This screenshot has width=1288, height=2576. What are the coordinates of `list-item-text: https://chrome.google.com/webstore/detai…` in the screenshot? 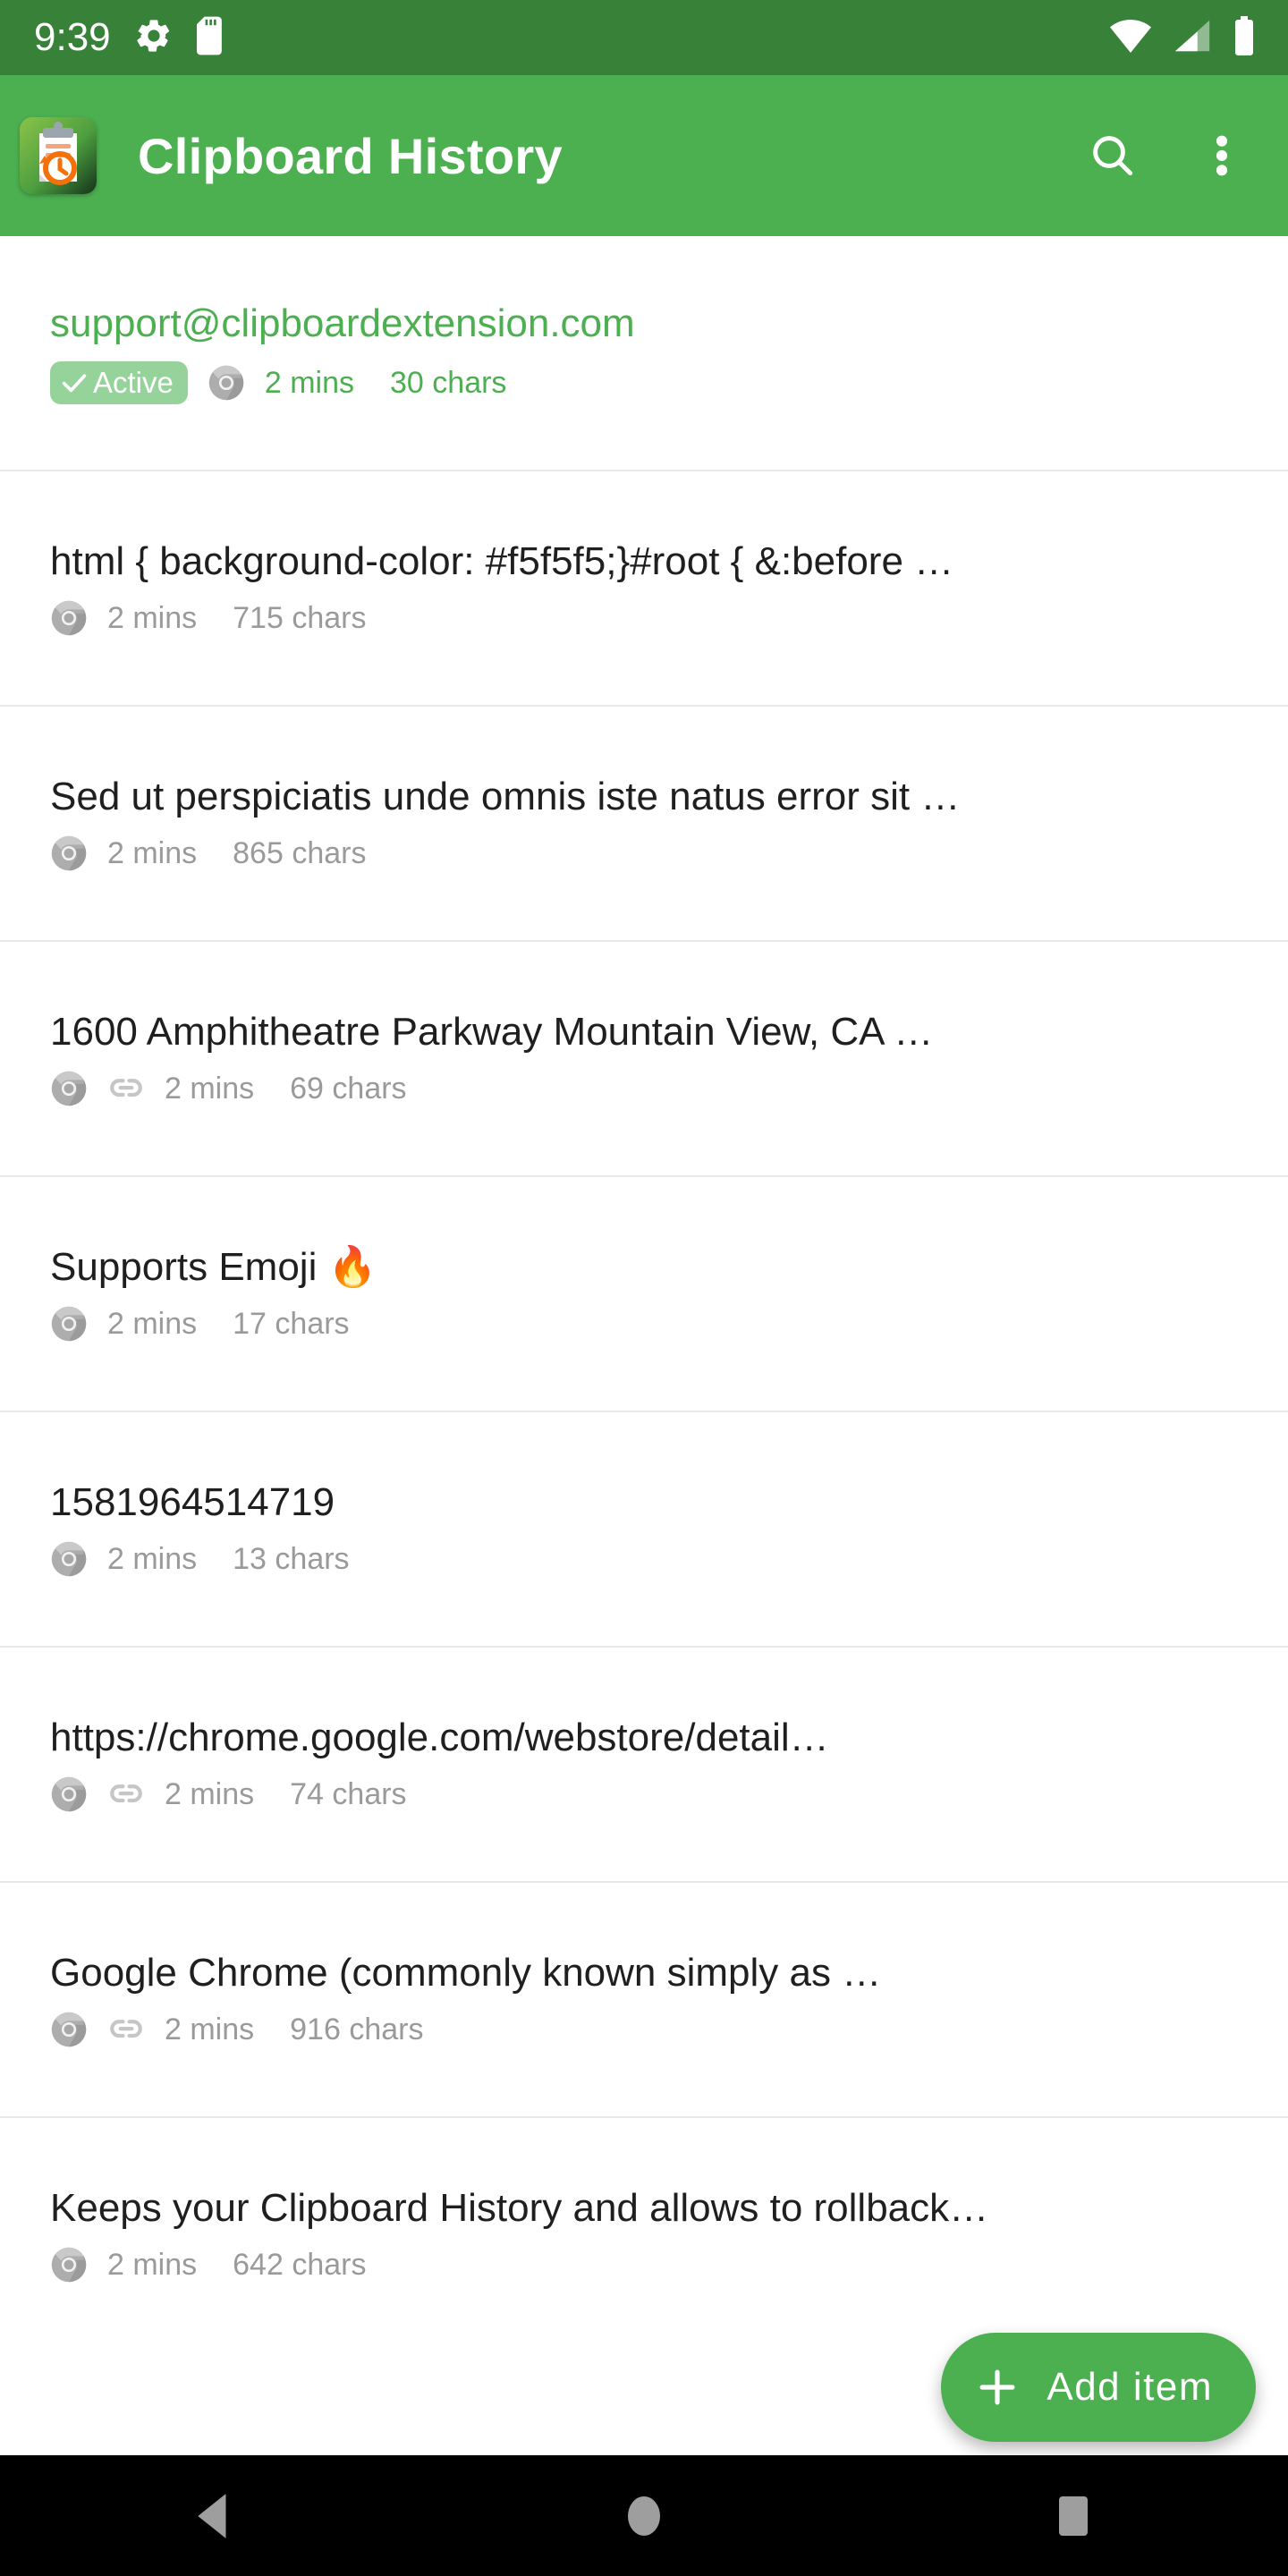 It's located at (439, 1738).